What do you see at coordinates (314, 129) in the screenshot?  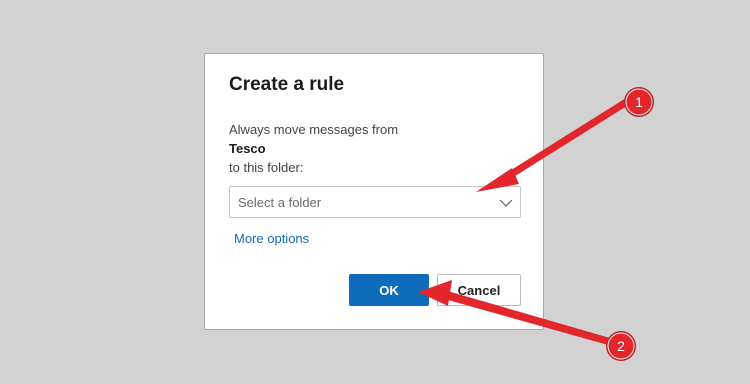 I see `rule-description-line: Always move messages from` at bounding box center [314, 129].